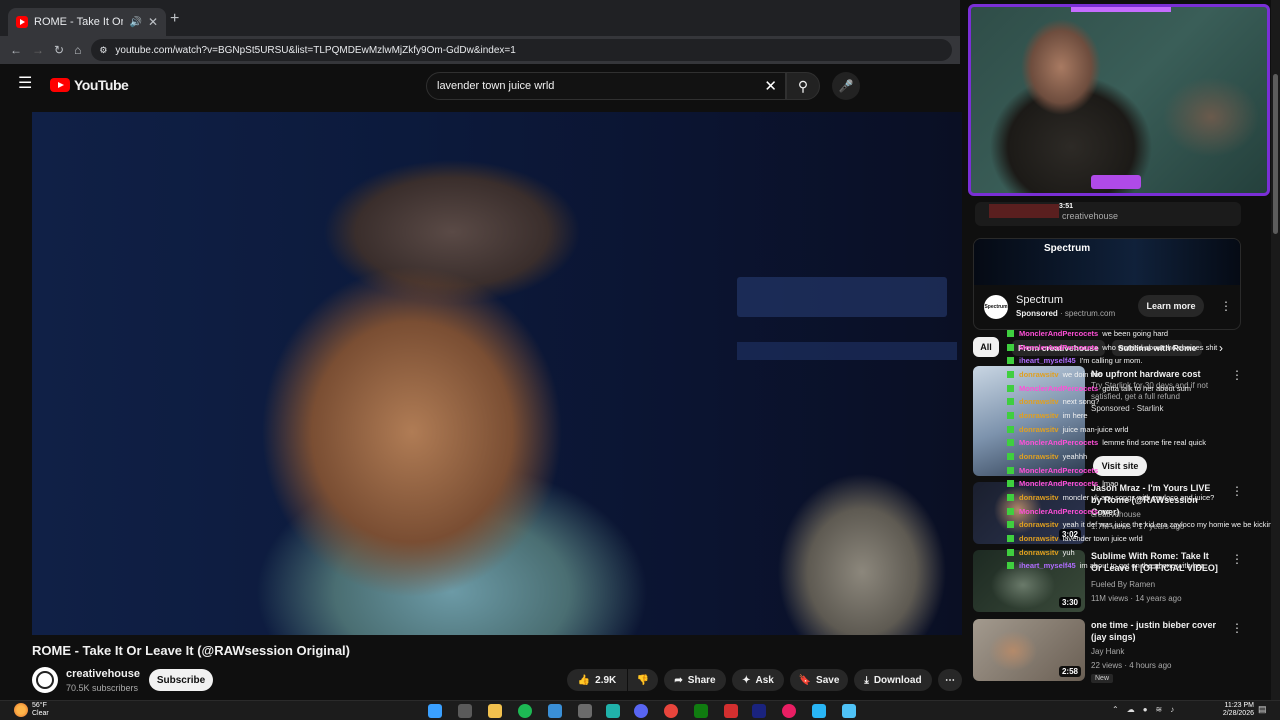 The width and height of the screenshot is (1280, 720). Describe the element at coordinates (1029, 421) in the screenshot. I see `ad-thumbnail` at that location.